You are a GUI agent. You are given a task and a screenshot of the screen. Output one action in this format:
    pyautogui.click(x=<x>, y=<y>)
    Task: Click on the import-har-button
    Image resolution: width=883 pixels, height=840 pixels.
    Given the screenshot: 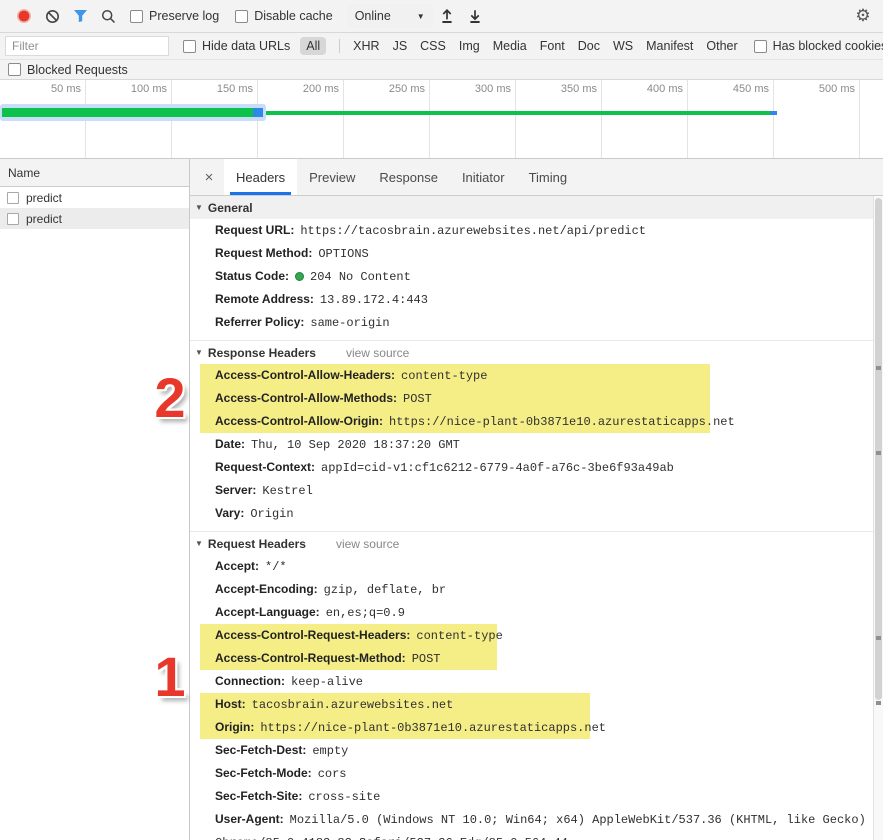 What is the action you would take?
    pyautogui.click(x=447, y=16)
    